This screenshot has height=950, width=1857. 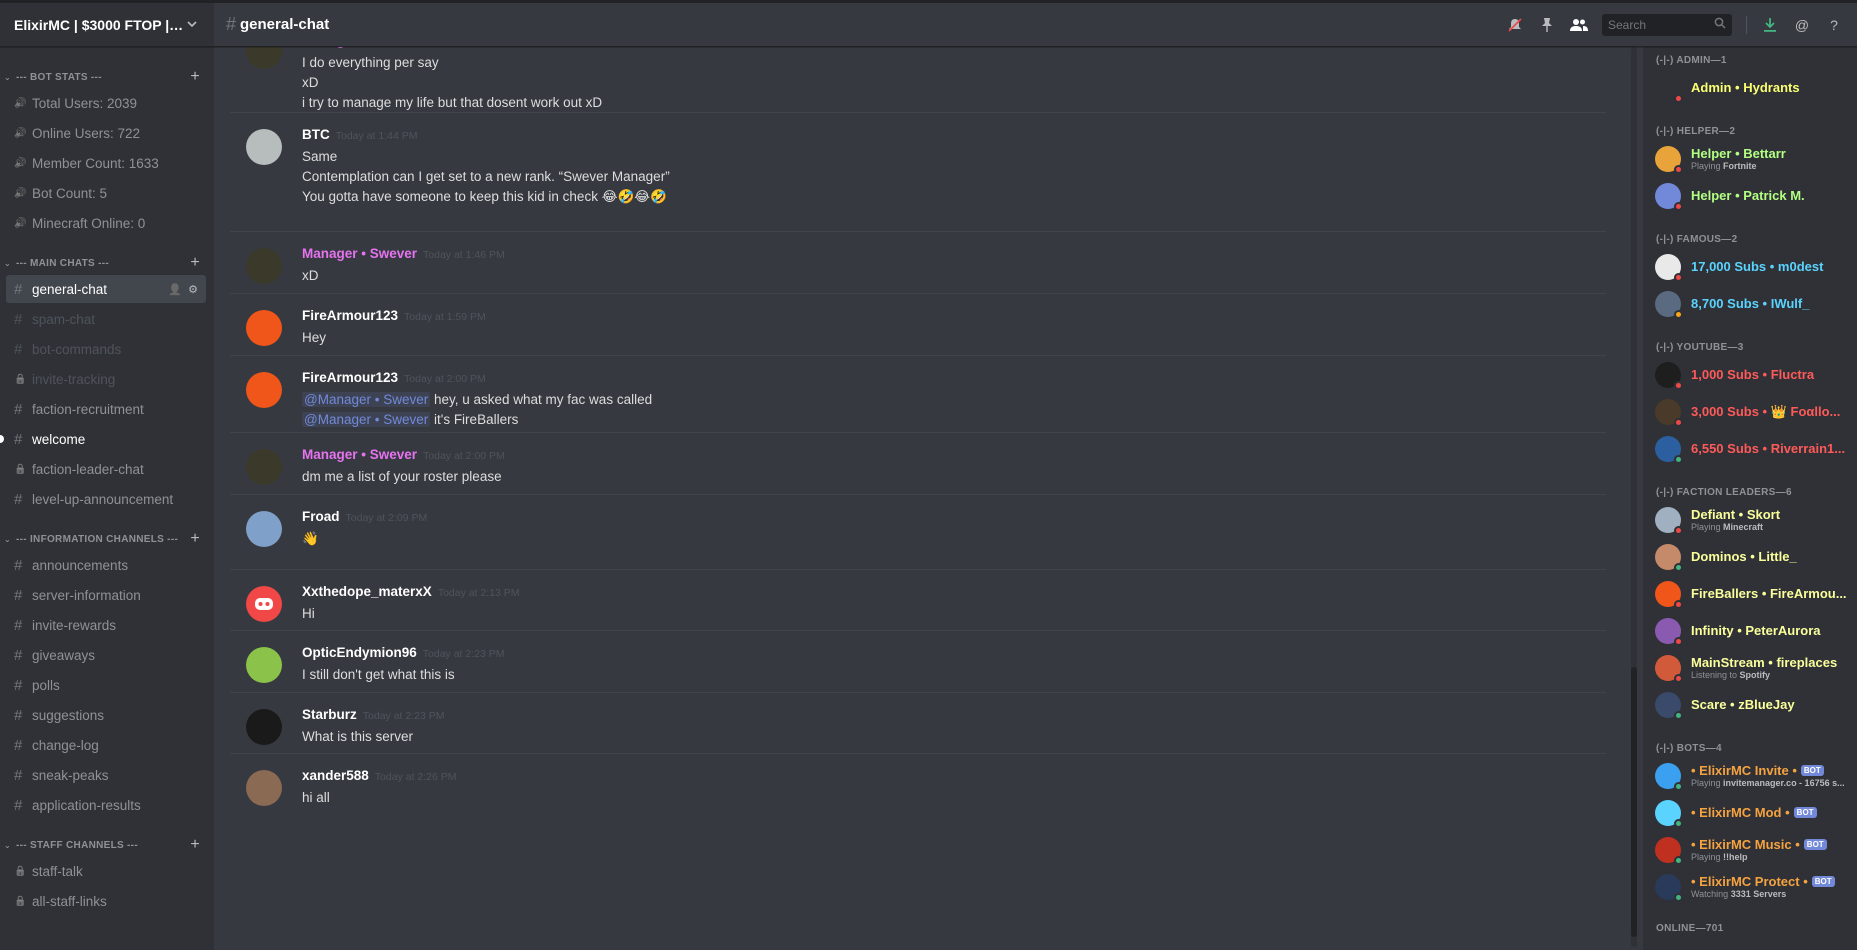 I want to click on channel-item: 🔒 faction-leader-chat, so click(x=106, y=469).